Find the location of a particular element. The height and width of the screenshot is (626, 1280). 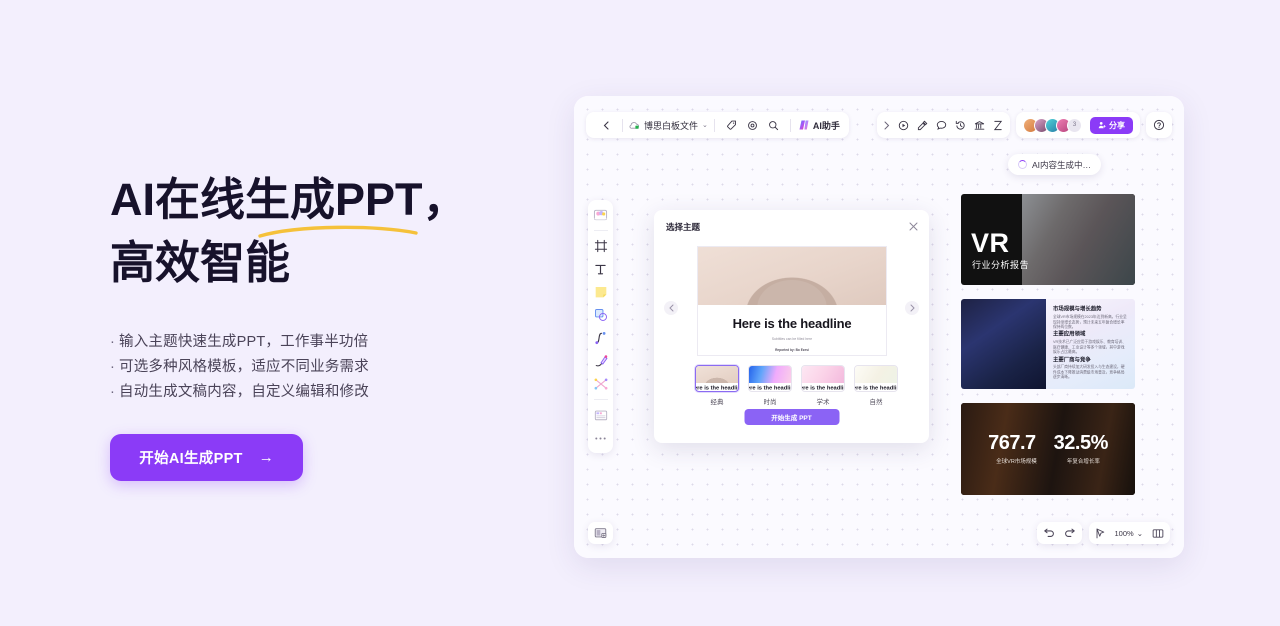

search-icon is located at coordinates (773, 125).